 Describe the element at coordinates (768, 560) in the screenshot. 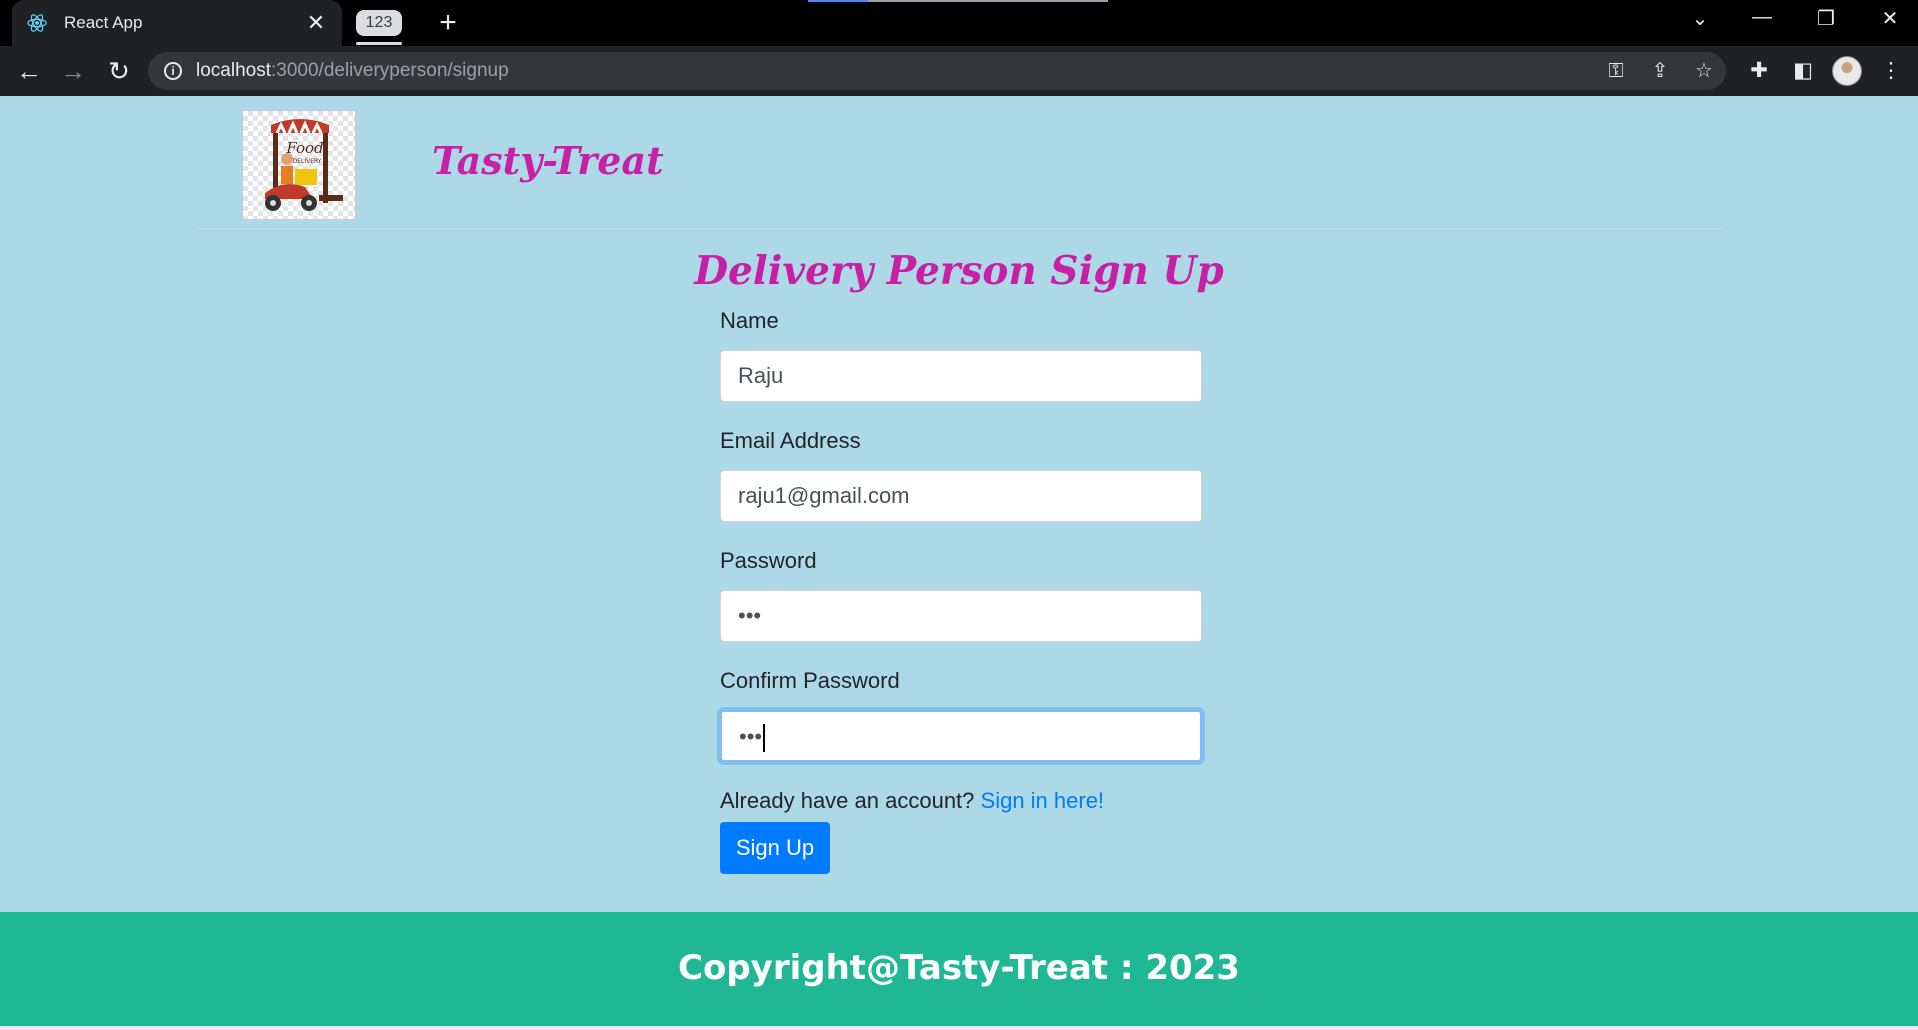

I see `password-label: Password` at that location.